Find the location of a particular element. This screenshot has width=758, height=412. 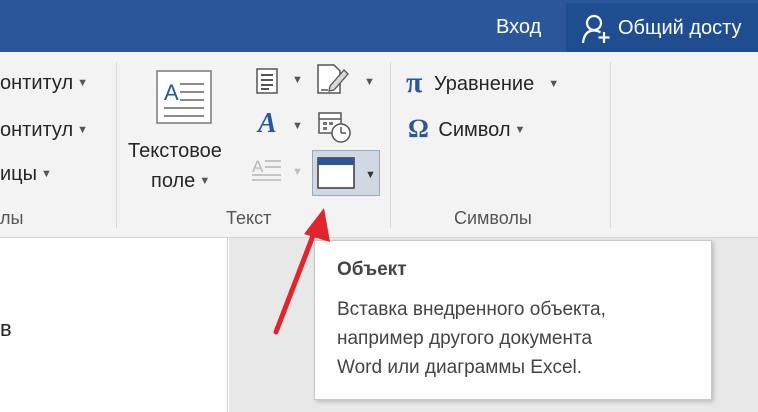

share-person-icon is located at coordinates (596, 29).